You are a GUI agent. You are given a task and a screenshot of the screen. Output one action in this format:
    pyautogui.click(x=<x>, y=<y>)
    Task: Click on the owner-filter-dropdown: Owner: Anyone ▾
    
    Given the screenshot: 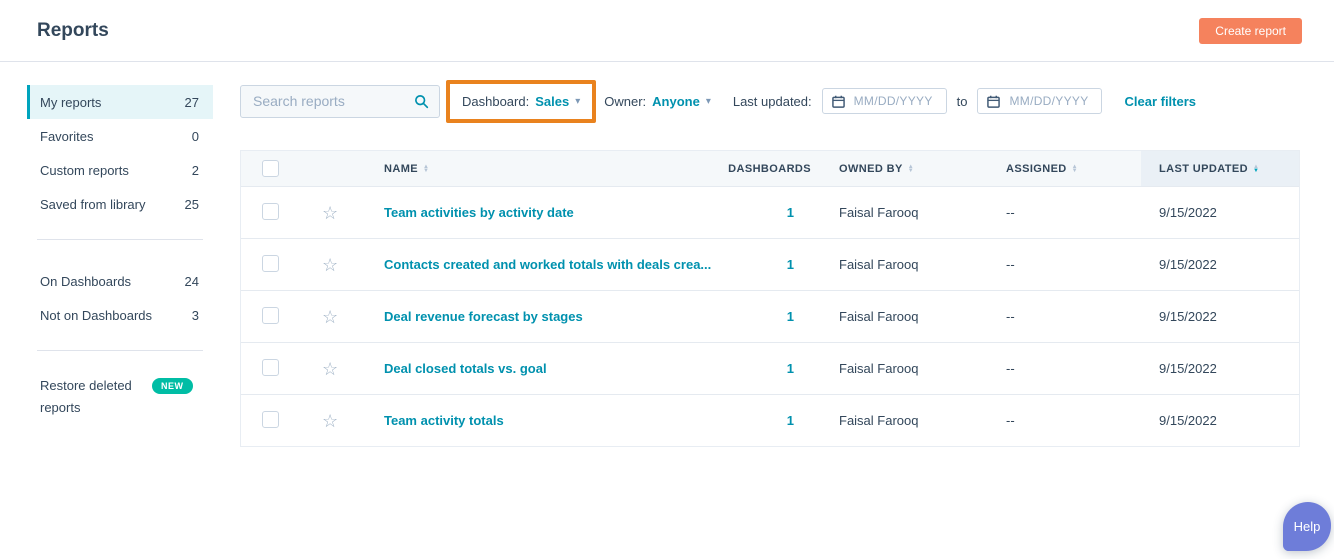 What is the action you would take?
    pyautogui.click(x=657, y=101)
    